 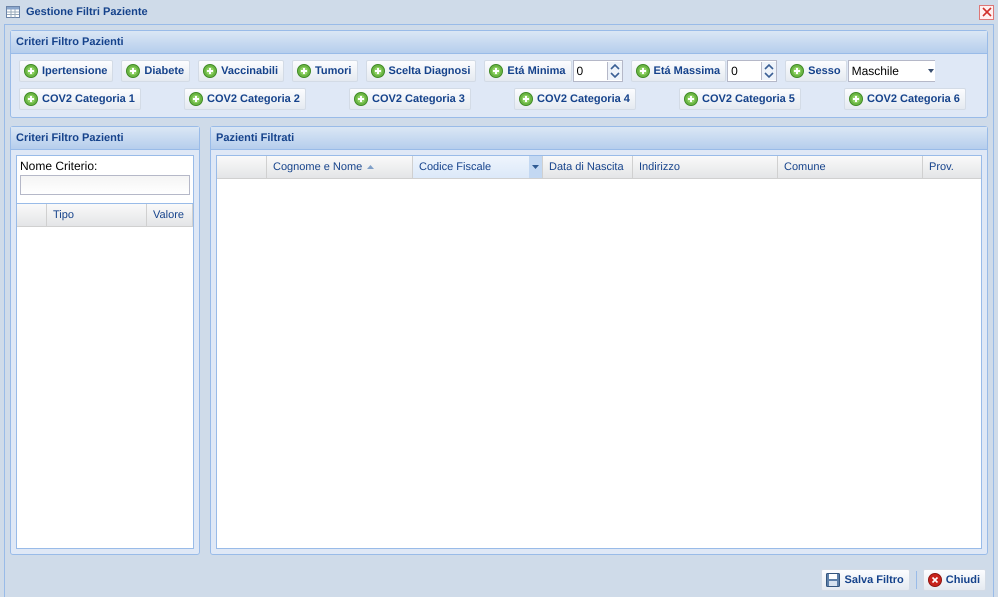 What do you see at coordinates (170, 215) in the screenshot?
I see `column-header: Valore` at bounding box center [170, 215].